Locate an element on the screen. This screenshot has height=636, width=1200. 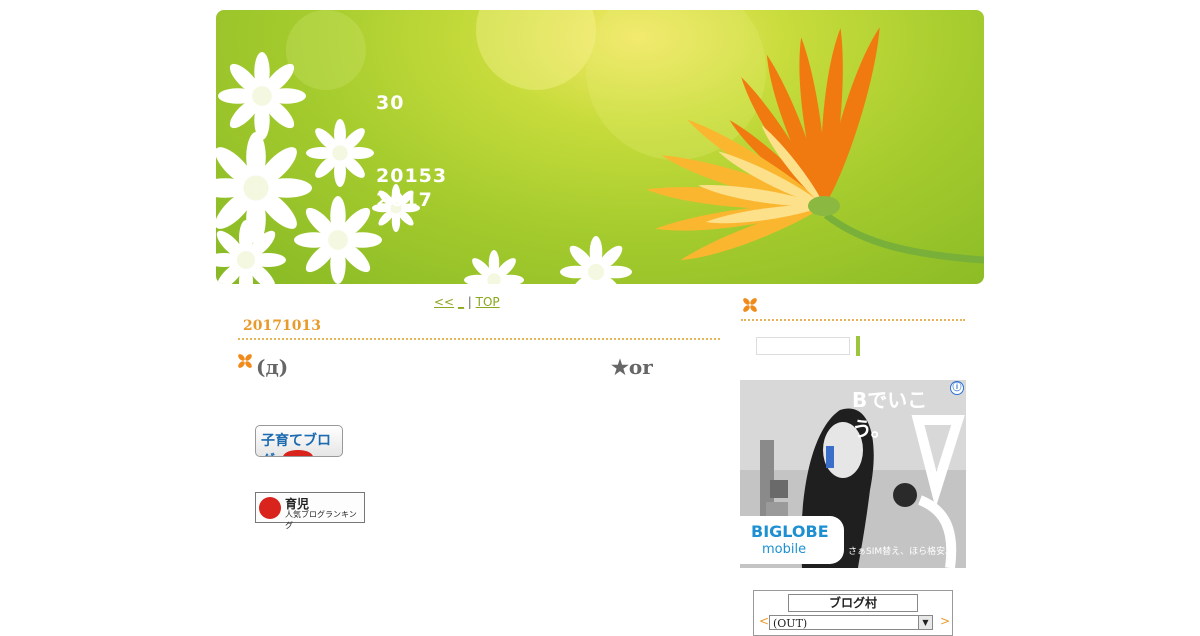
ad-headline: Bでいこう。 is located at coordinates (890, 414).